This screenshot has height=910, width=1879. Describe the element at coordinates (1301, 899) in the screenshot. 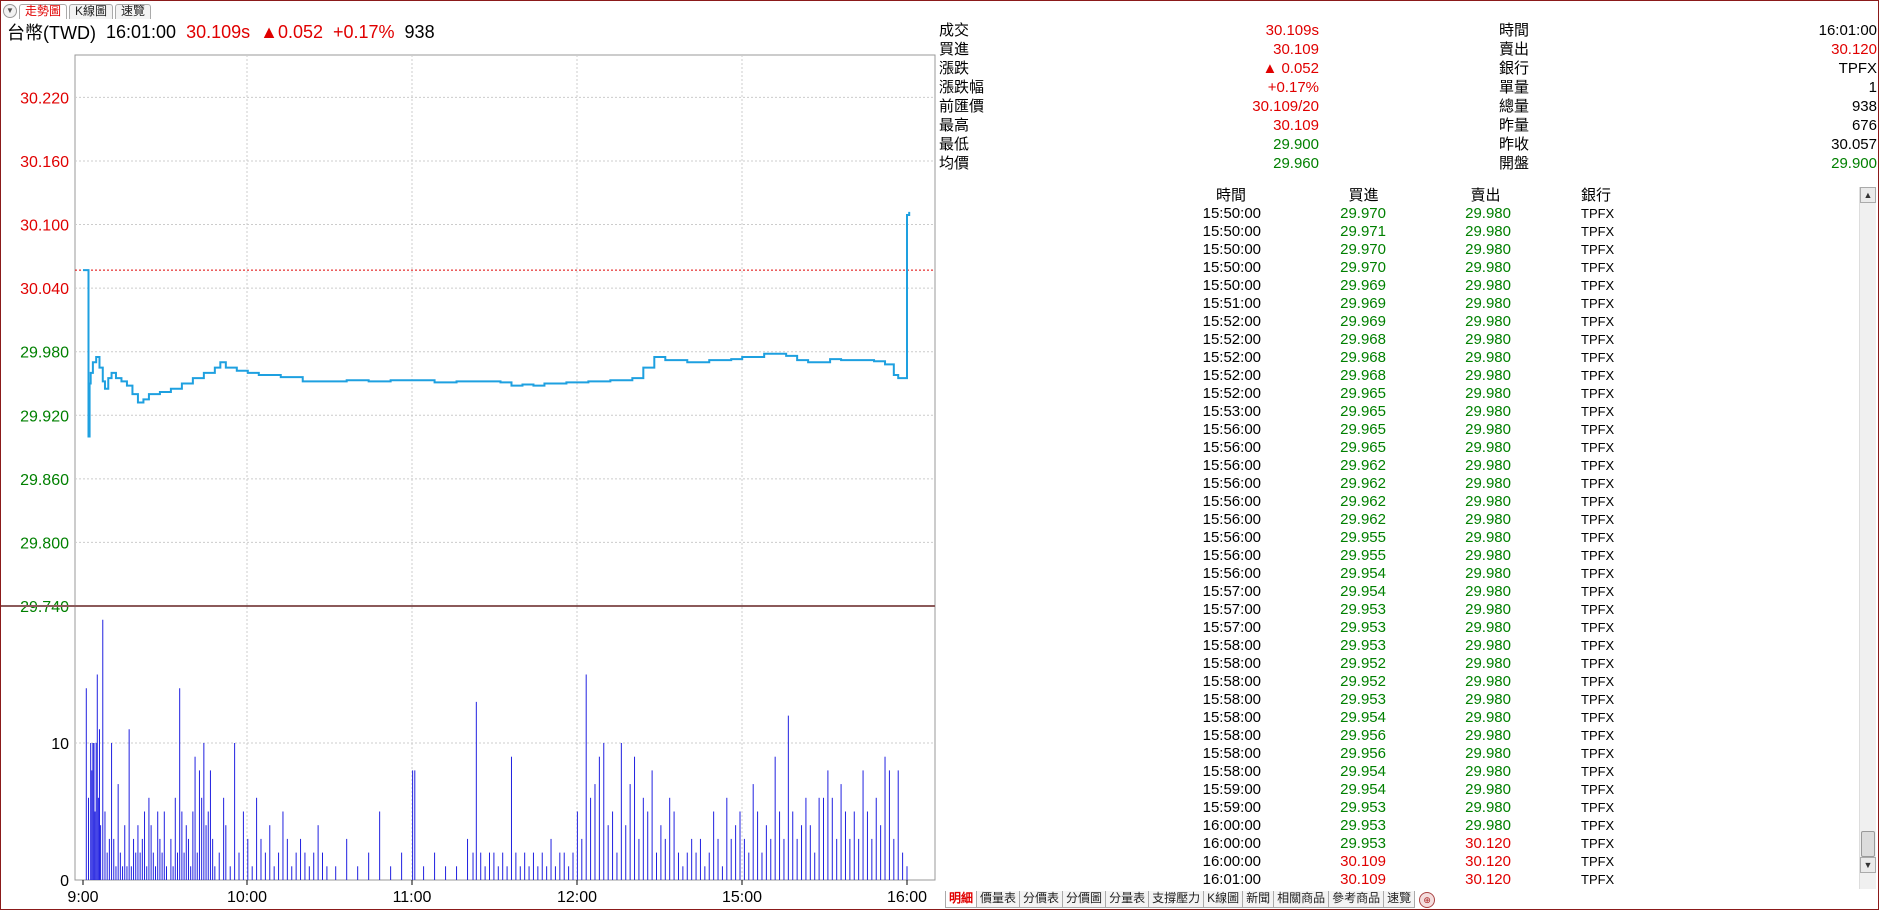

I see `bottom-tab: 相關商品` at that location.